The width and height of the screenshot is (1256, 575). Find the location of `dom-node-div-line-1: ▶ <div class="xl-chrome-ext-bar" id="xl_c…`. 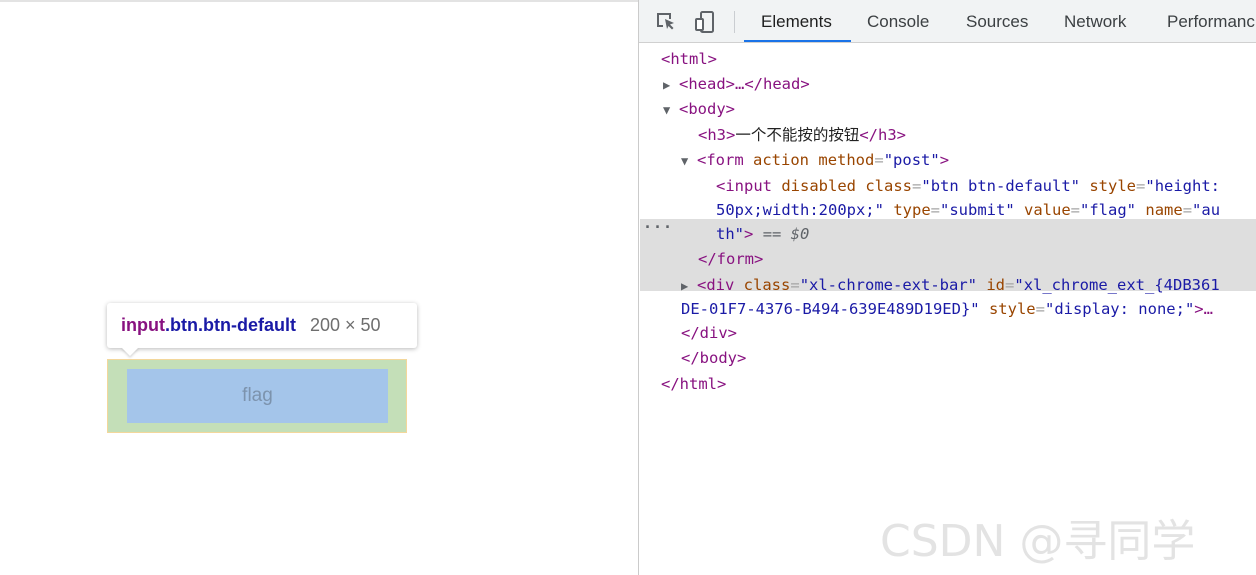

dom-node-div-line-1: ▶ <div class="xl-chrome-ext-bar" id="xl_c… is located at coordinates (950, 285).